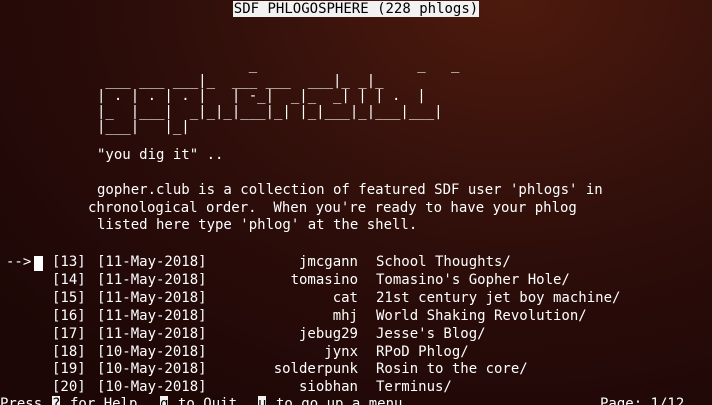 The width and height of the screenshot is (712, 405). Describe the element at coordinates (642, 400) in the screenshot. I see `page-indicator: Page: 1/12` at that location.